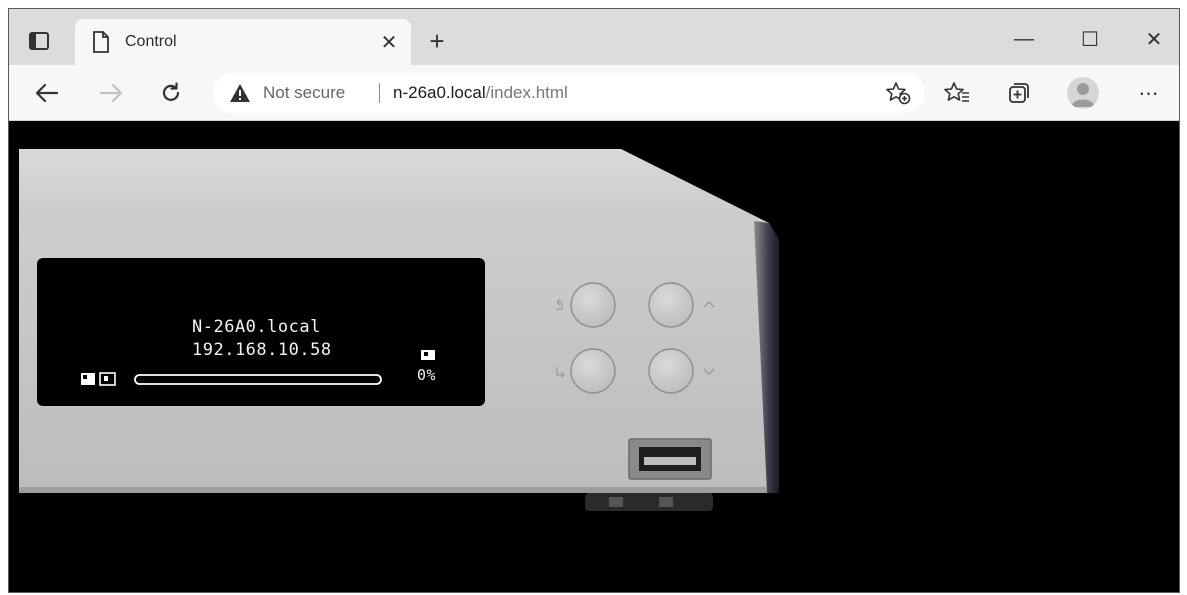 The width and height of the screenshot is (1187, 595). What do you see at coordinates (898, 93) in the screenshot?
I see `add-favorite-icon` at bounding box center [898, 93].